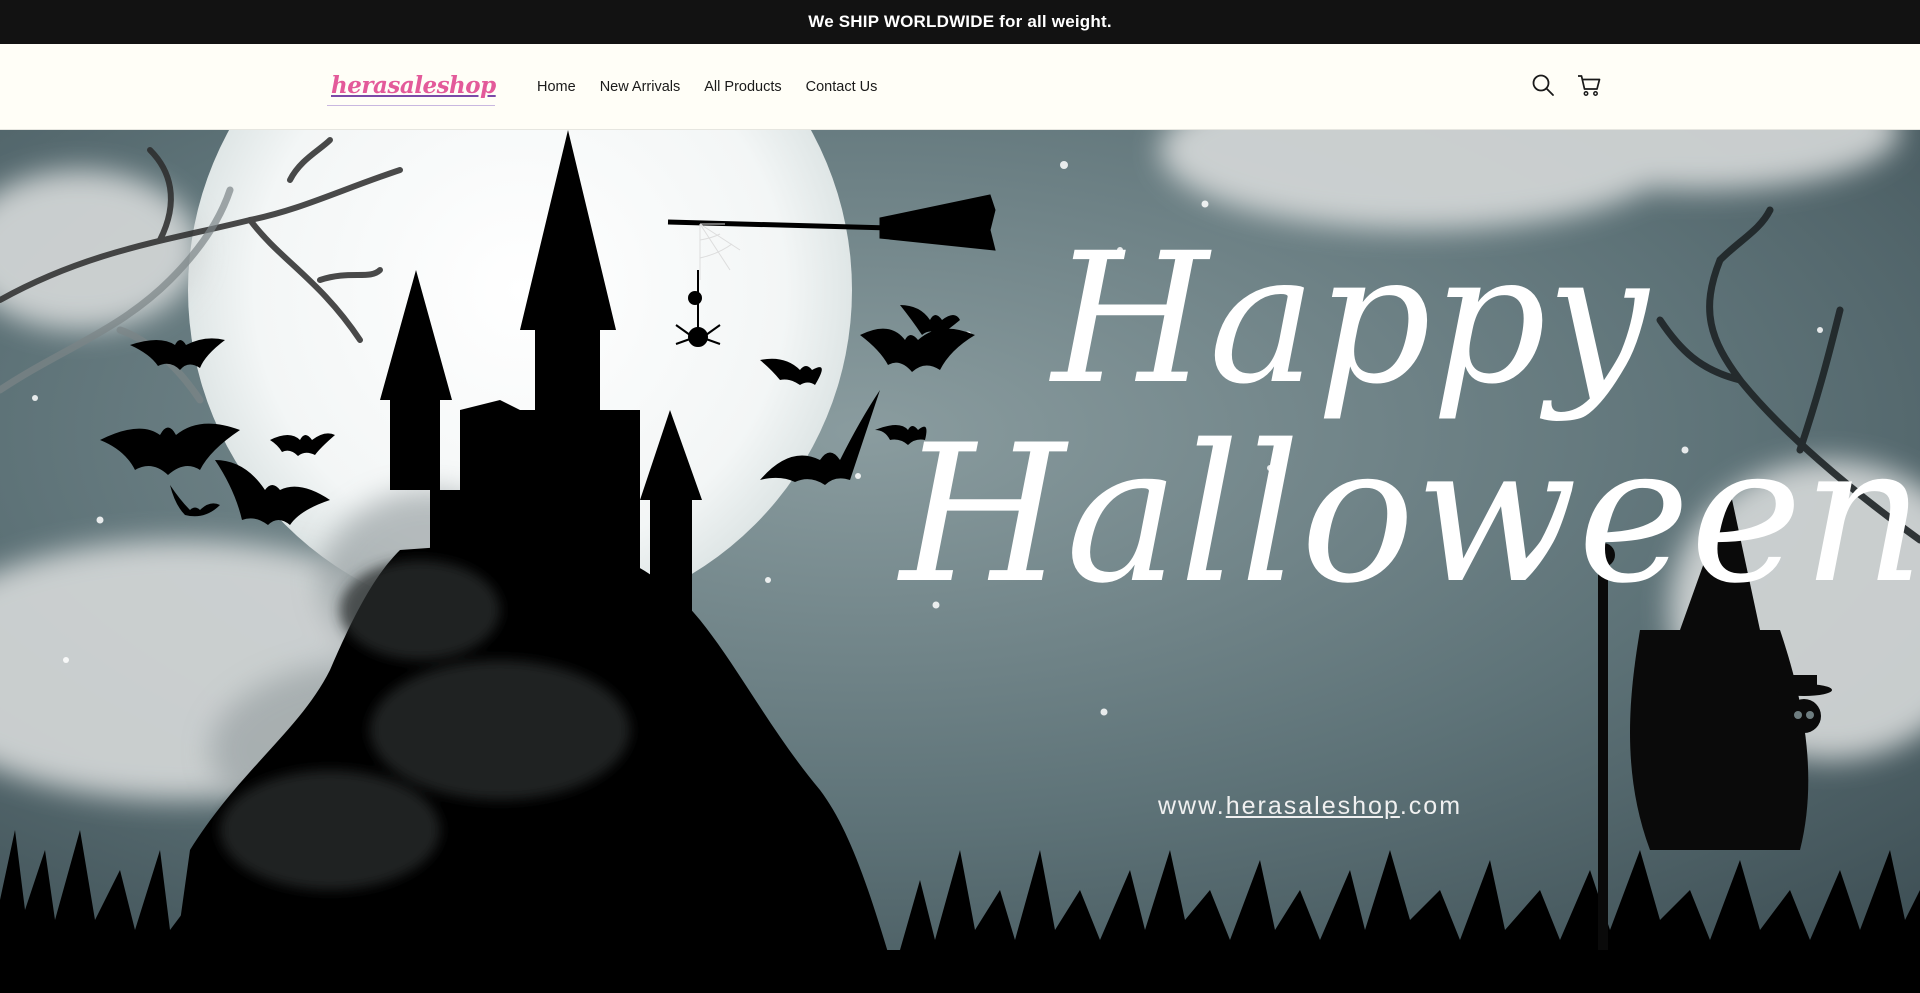 The height and width of the screenshot is (993, 1920). I want to click on url-domain: herasaleshop, so click(1312, 806).